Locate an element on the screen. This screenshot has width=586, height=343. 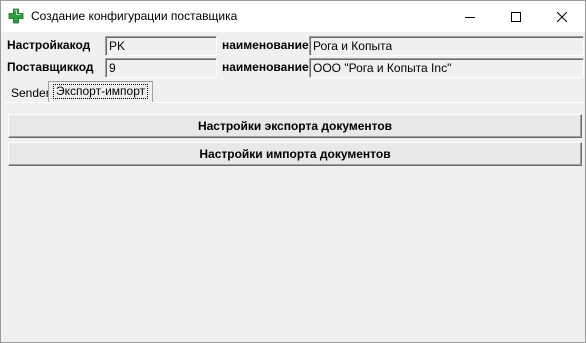
import-settings-button: Настройки импорта документов is located at coordinates (295, 154).